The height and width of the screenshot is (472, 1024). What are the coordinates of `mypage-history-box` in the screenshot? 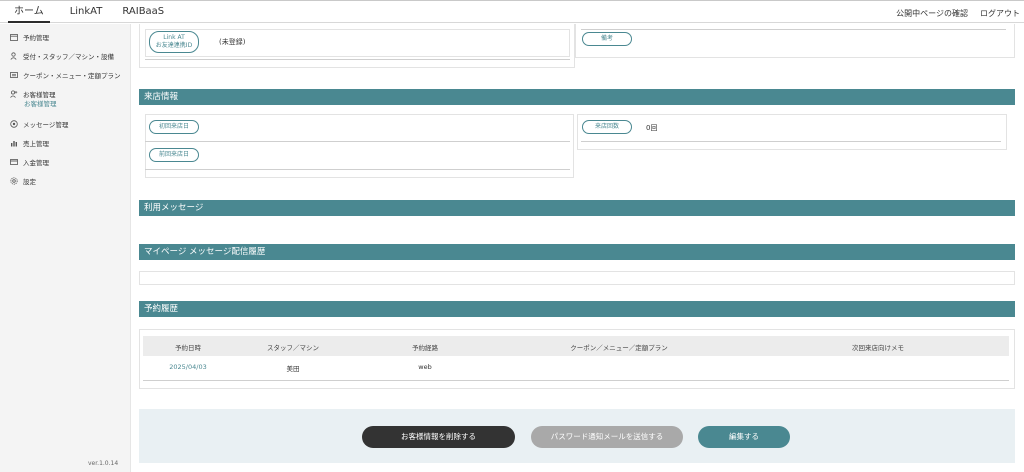 It's located at (577, 278).